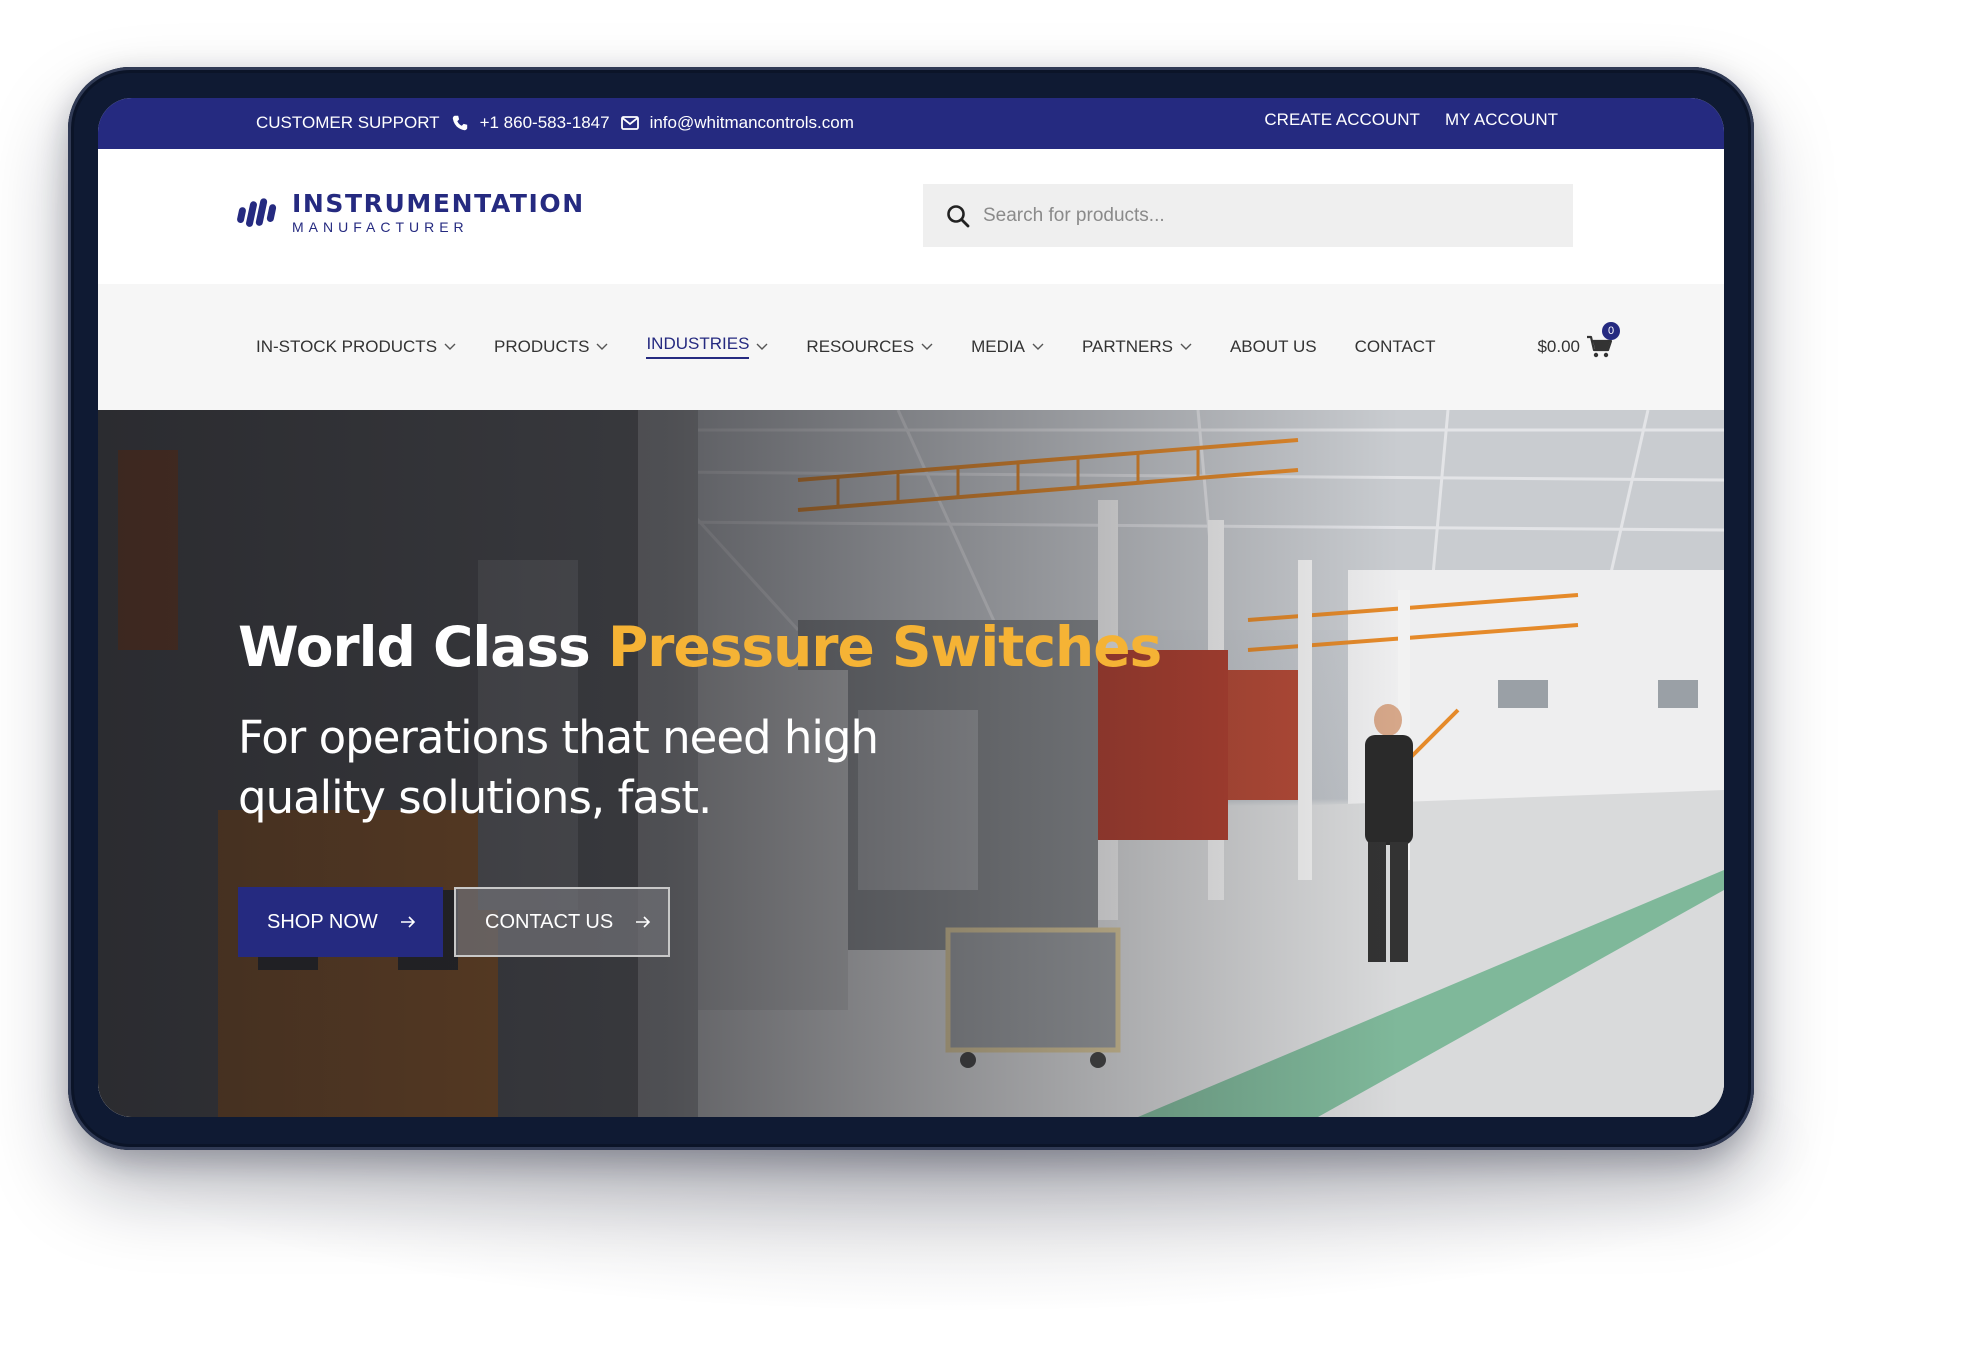  Describe the element at coordinates (348, 122) in the screenshot. I see `customer-support-label: CUSTOMER SUPPORT` at that location.